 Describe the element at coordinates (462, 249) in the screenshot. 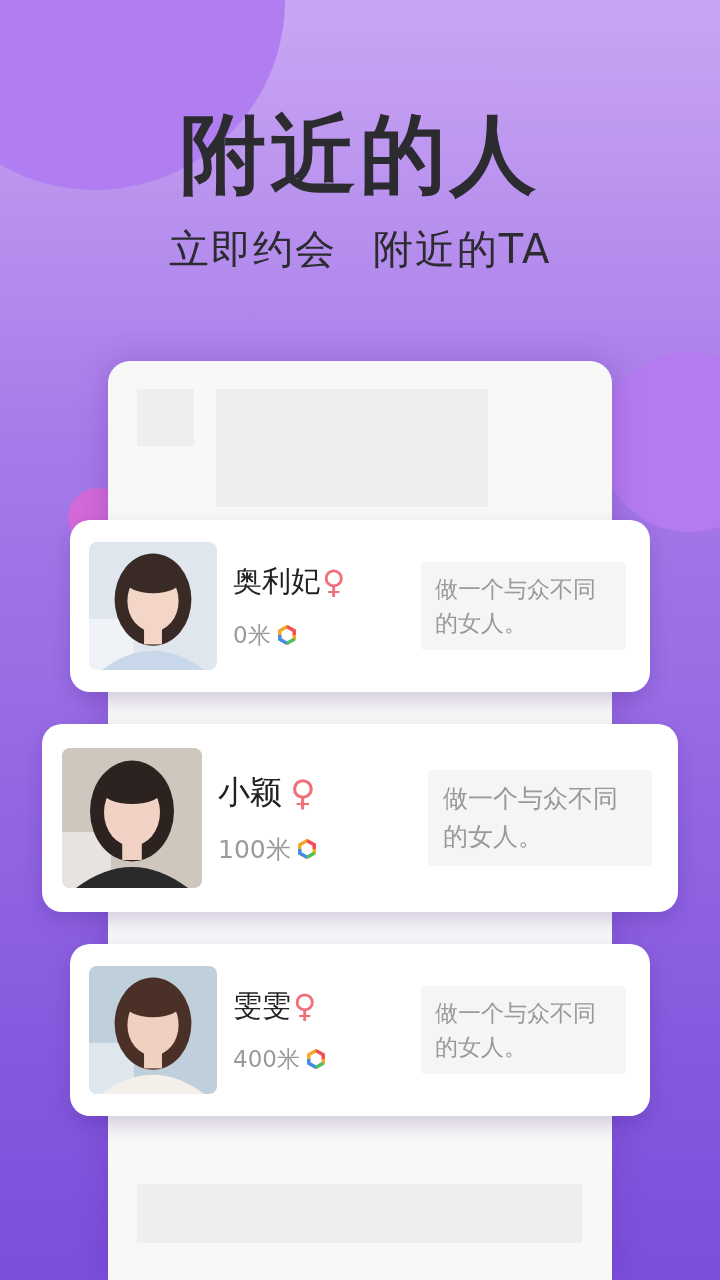

I see `subheadline: 附近的TA` at that location.